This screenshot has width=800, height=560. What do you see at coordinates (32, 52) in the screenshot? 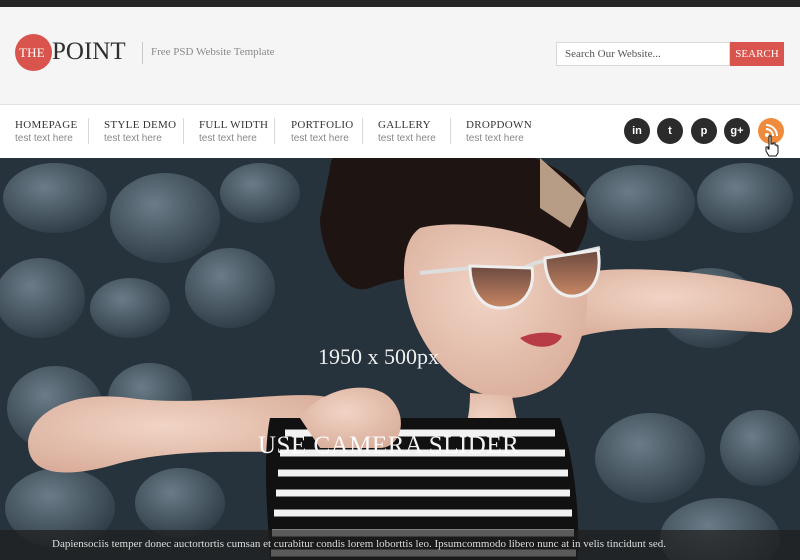
I see `logo-prefix: THE` at bounding box center [32, 52].